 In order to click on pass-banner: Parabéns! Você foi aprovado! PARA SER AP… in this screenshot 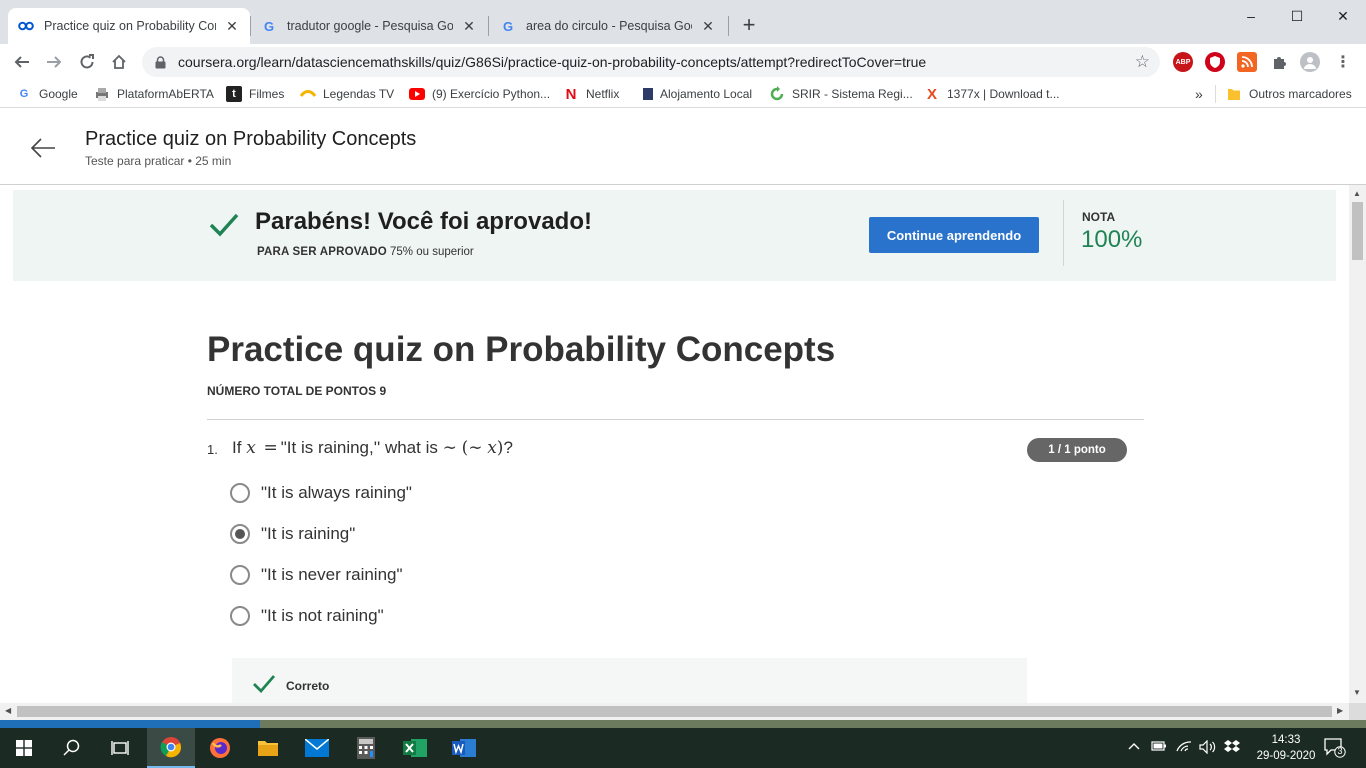, I will do `click(674, 235)`.